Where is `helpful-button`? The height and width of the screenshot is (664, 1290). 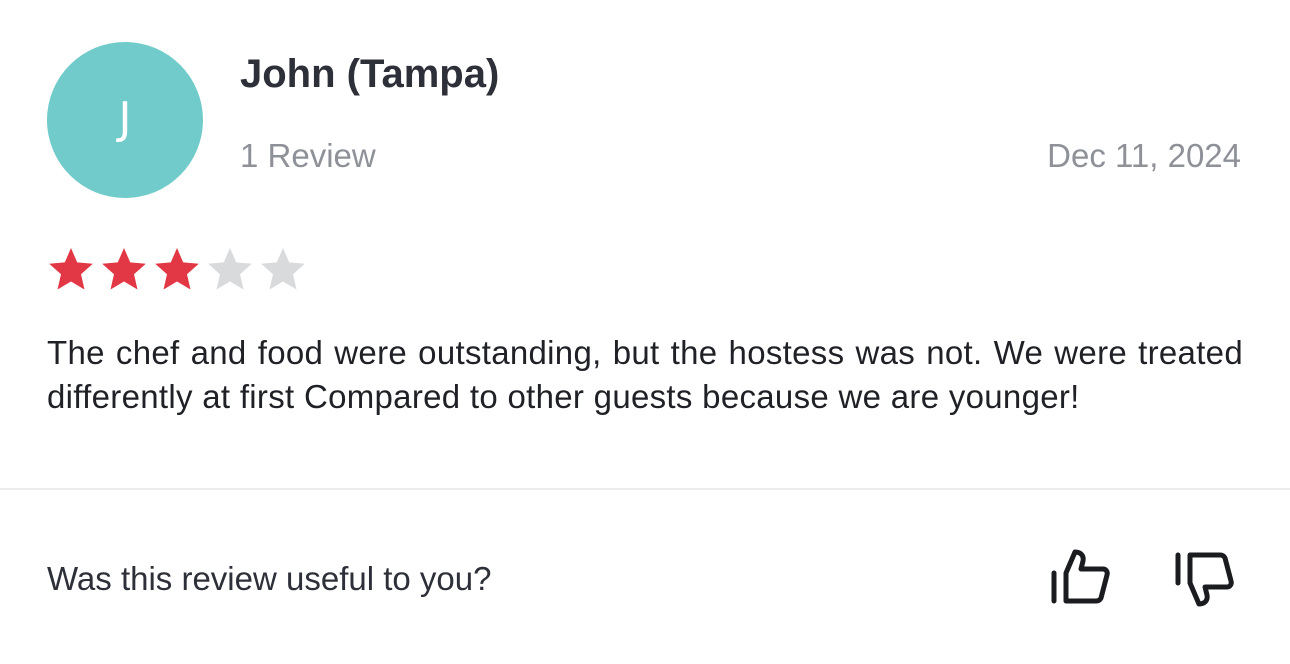 helpful-button is located at coordinates (1080, 578).